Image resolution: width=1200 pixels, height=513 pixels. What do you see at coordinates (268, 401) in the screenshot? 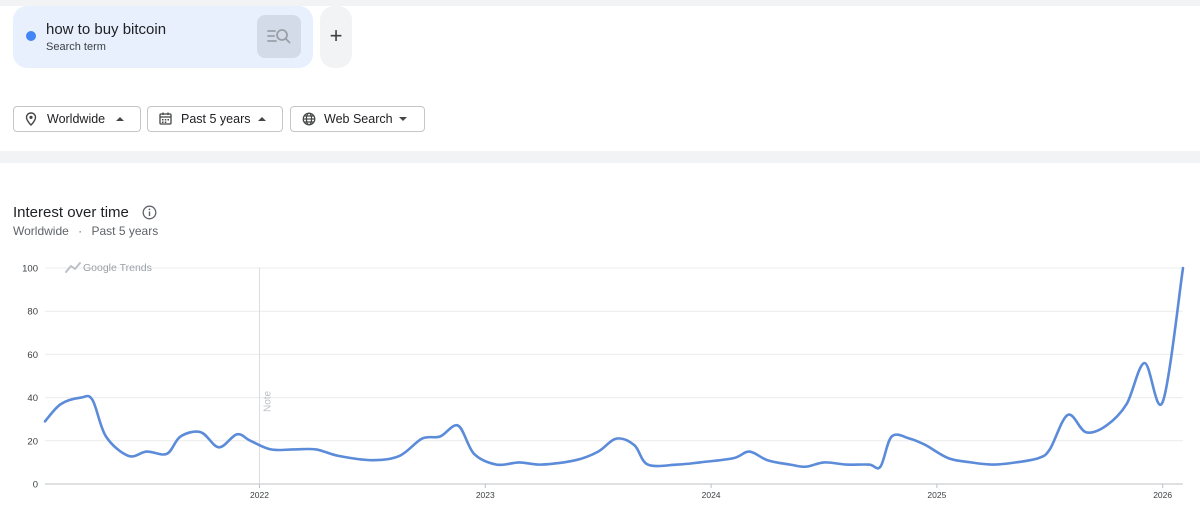
I see `note-label: Note` at bounding box center [268, 401].